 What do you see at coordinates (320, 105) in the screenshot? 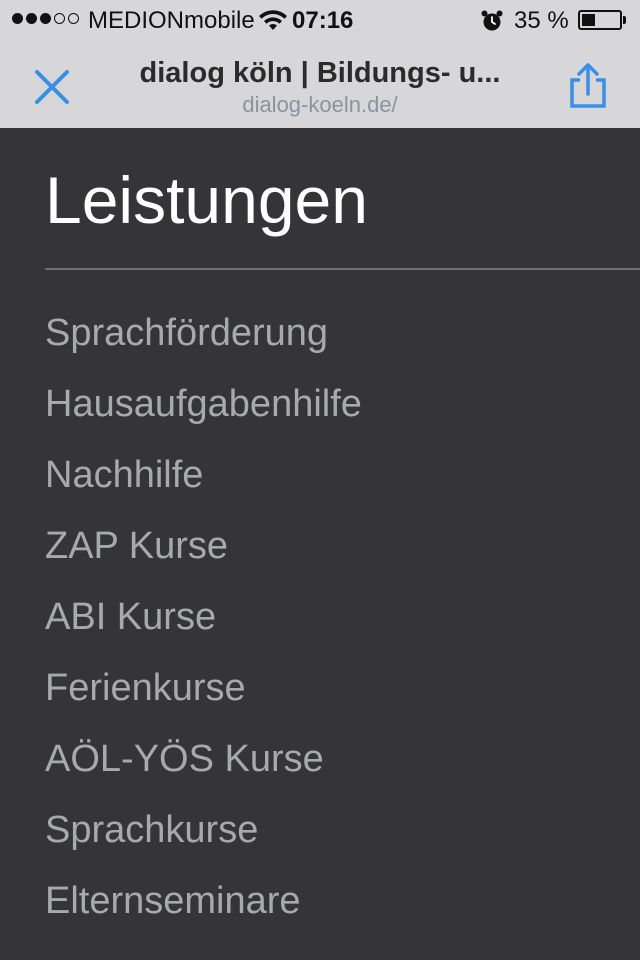
I see `page-url: dialog-koeln.de/` at bounding box center [320, 105].